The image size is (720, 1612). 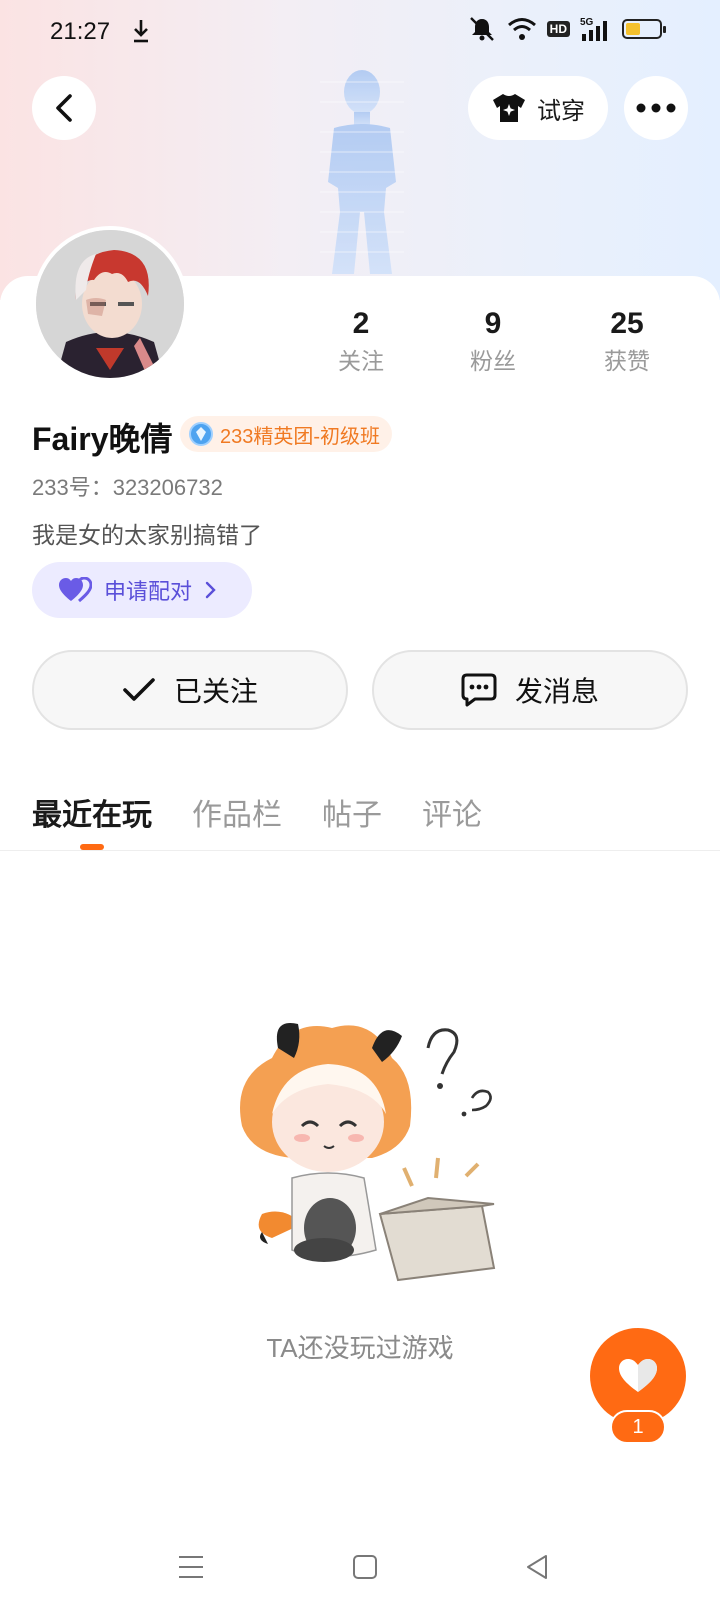 What do you see at coordinates (479, 690) in the screenshot?
I see `chat-bubble-icon` at bounding box center [479, 690].